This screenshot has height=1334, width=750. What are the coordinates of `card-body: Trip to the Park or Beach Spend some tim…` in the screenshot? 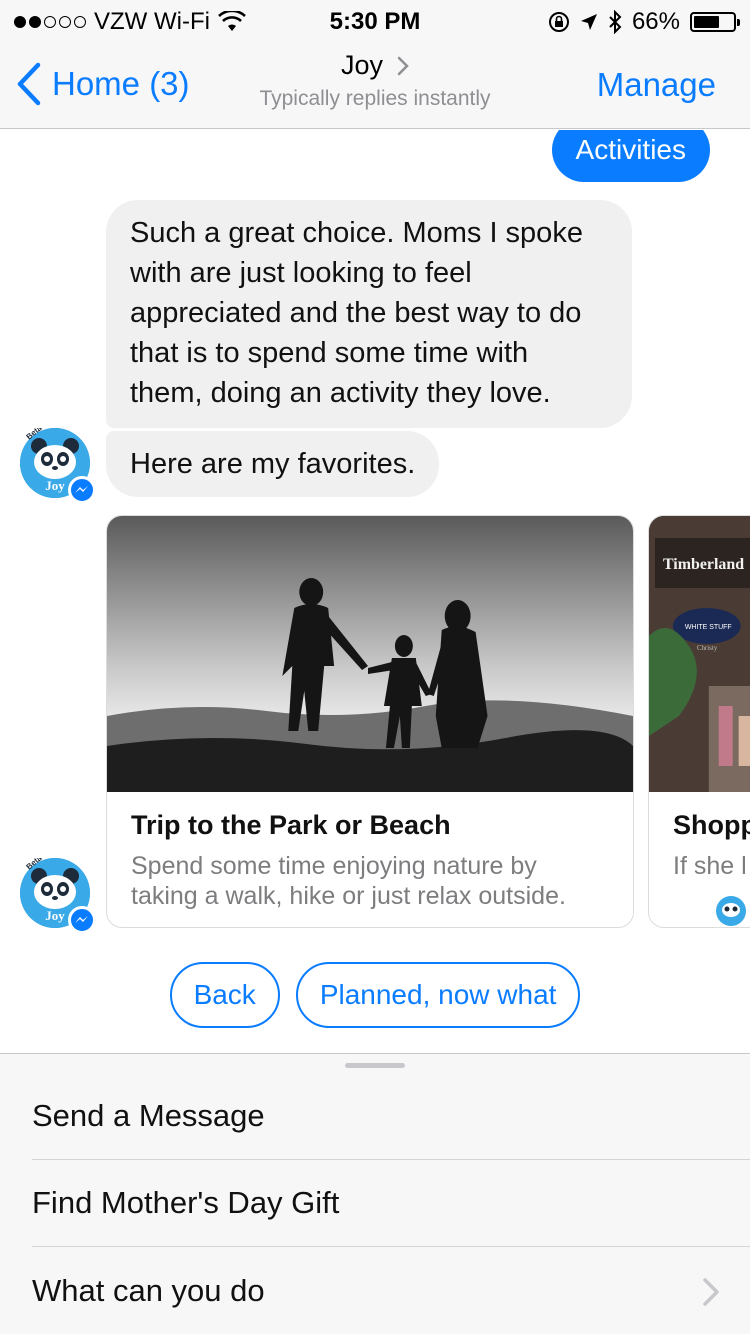 It's located at (370, 859).